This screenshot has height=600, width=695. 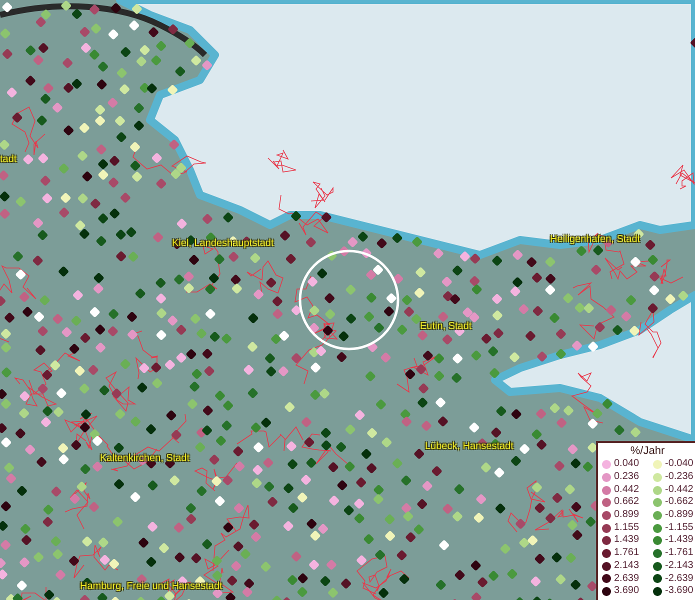 What do you see at coordinates (446, 327) in the screenshot?
I see `place-label: Eutin, Stadt` at bounding box center [446, 327].